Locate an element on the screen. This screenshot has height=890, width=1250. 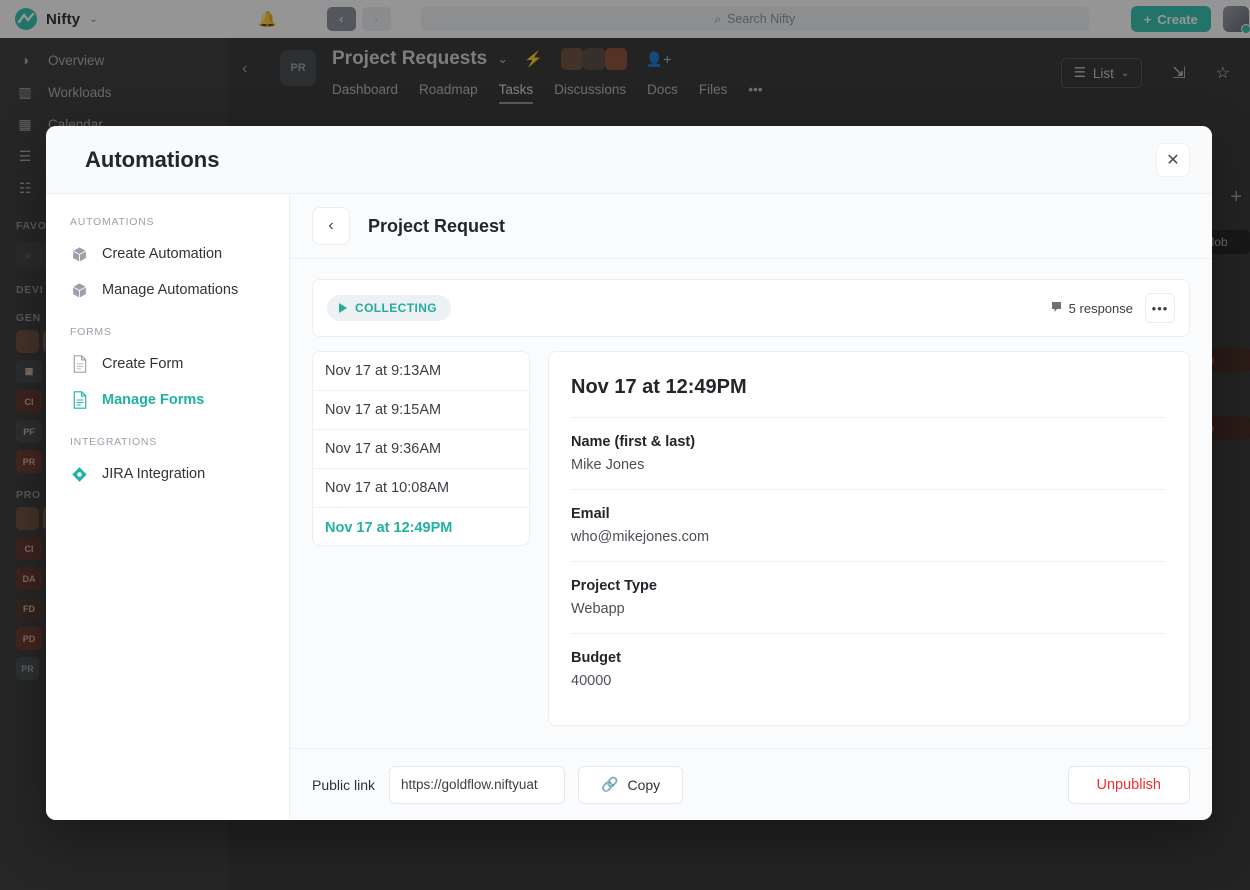
play-icon is located at coordinates (343, 308).